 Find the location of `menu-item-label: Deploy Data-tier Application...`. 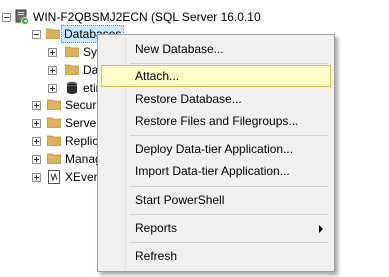

menu-item-label: Deploy Data-tier Application... is located at coordinates (214, 149).